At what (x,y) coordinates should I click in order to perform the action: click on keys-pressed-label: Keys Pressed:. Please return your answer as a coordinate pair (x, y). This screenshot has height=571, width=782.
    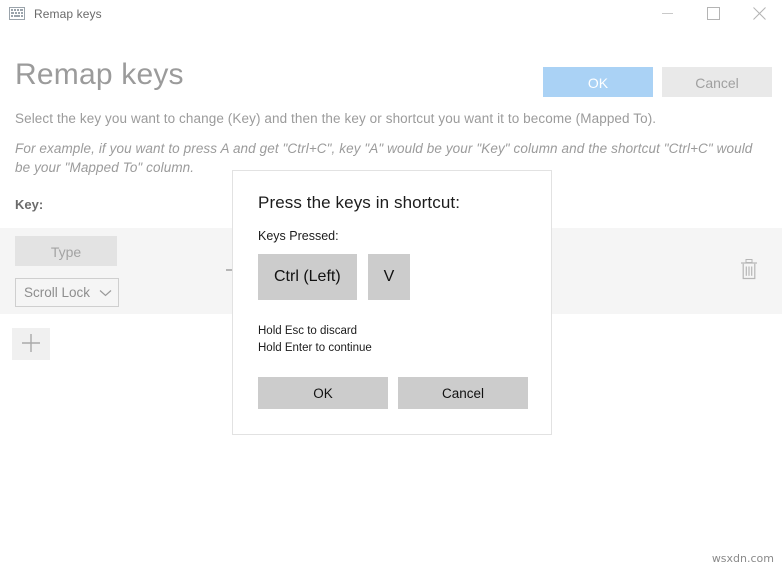
    Looking at the image, I should click on (298, 236).